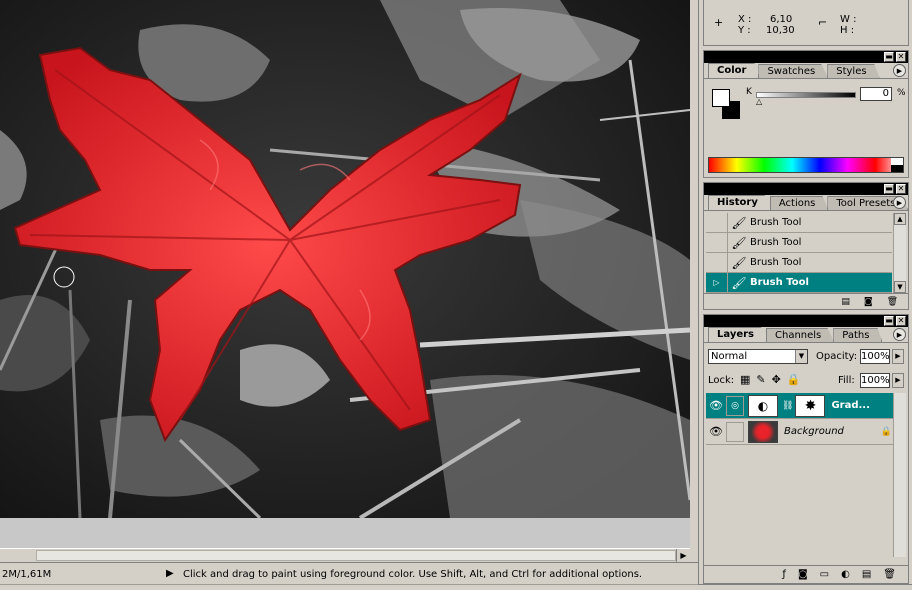  I want to click on y-value: 10,30, so click(780, 30).